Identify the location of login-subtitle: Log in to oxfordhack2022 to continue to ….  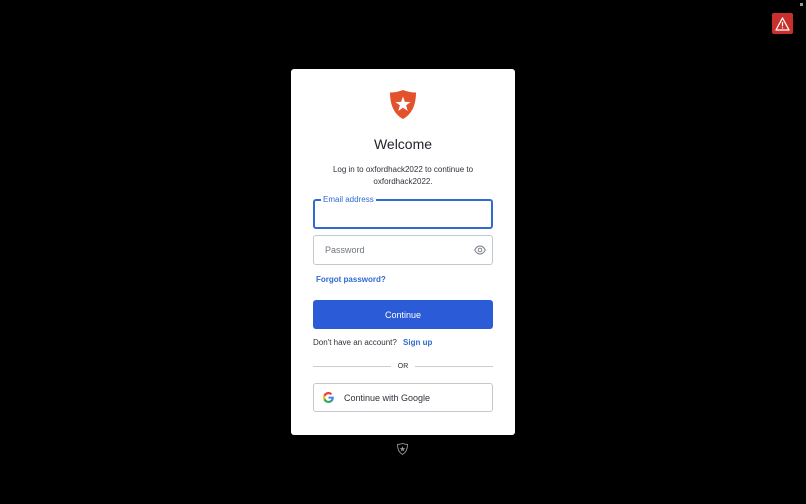
(403, 175).